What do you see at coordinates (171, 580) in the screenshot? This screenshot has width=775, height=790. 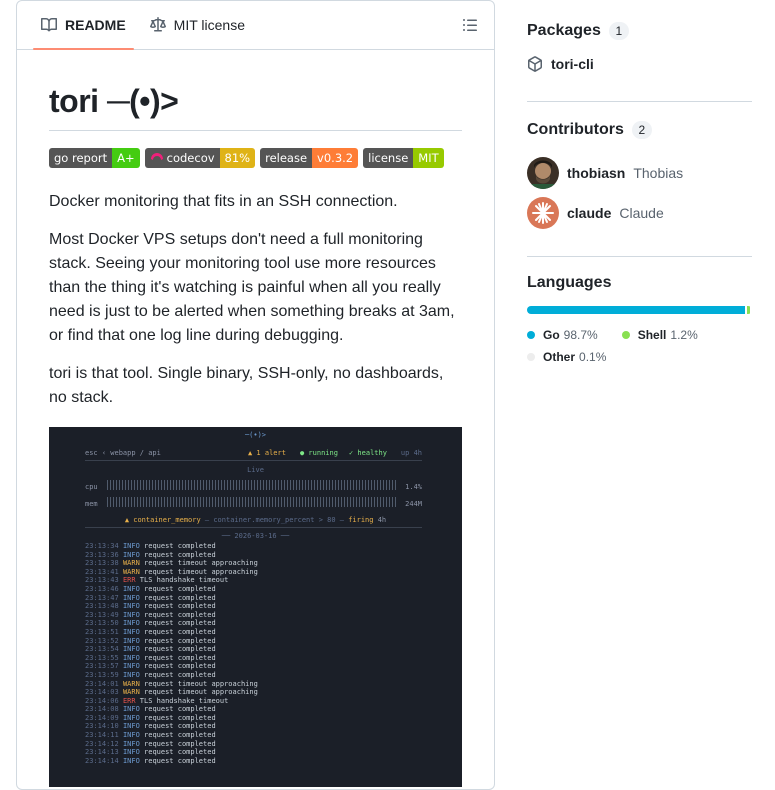 I see `log-line: 23:13:43 ERR TLS handshake timeout` at bounding box center [171, 580].